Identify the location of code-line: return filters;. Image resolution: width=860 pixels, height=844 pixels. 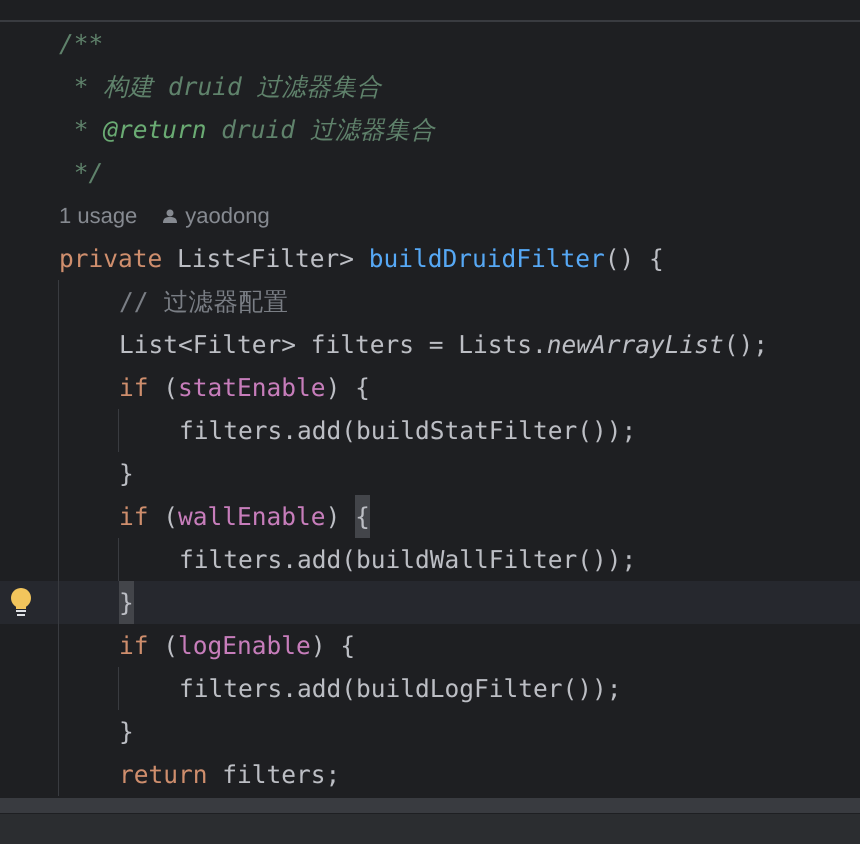
(199, 774).